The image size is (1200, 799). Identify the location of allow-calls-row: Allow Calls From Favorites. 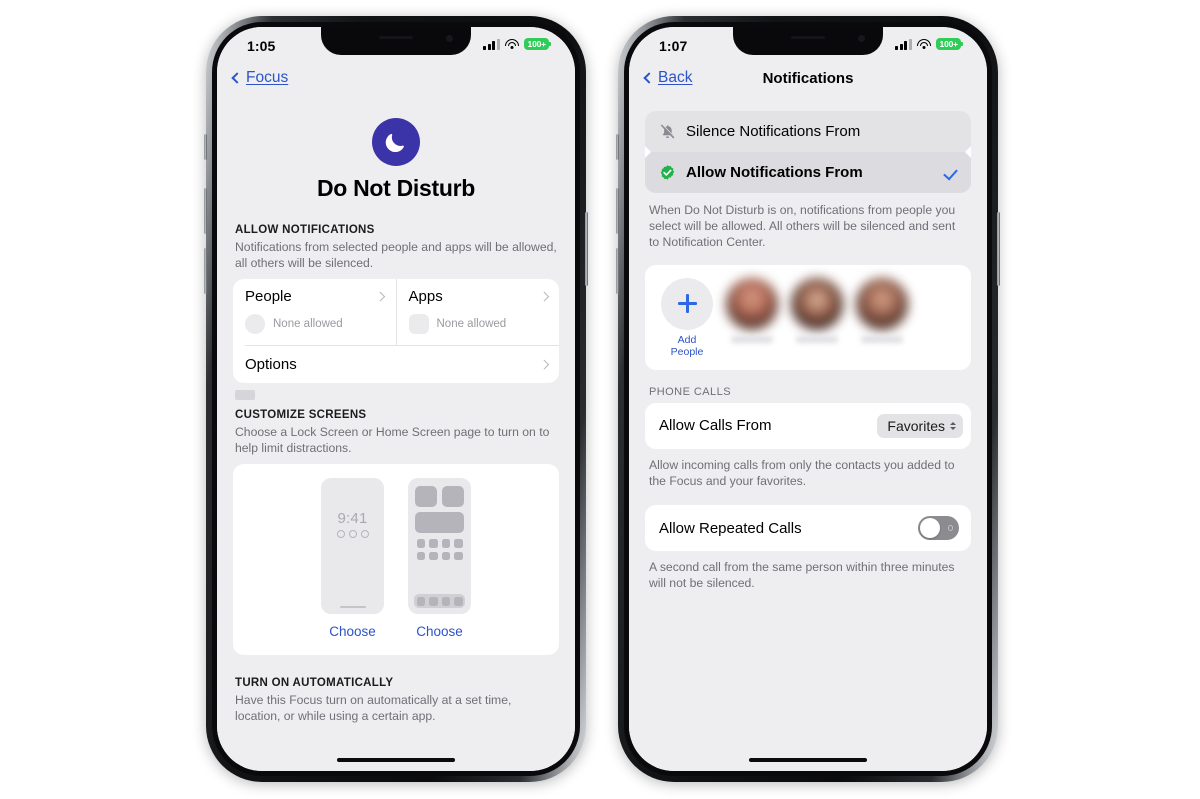
(808, 426).